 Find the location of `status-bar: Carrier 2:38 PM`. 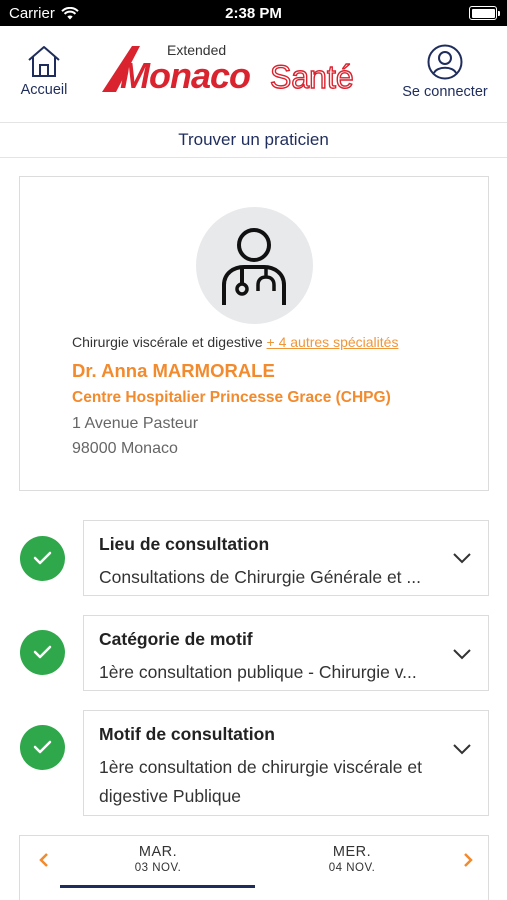

status-bar: Carrier 2:38 PM is located at coordinates (253, 13).